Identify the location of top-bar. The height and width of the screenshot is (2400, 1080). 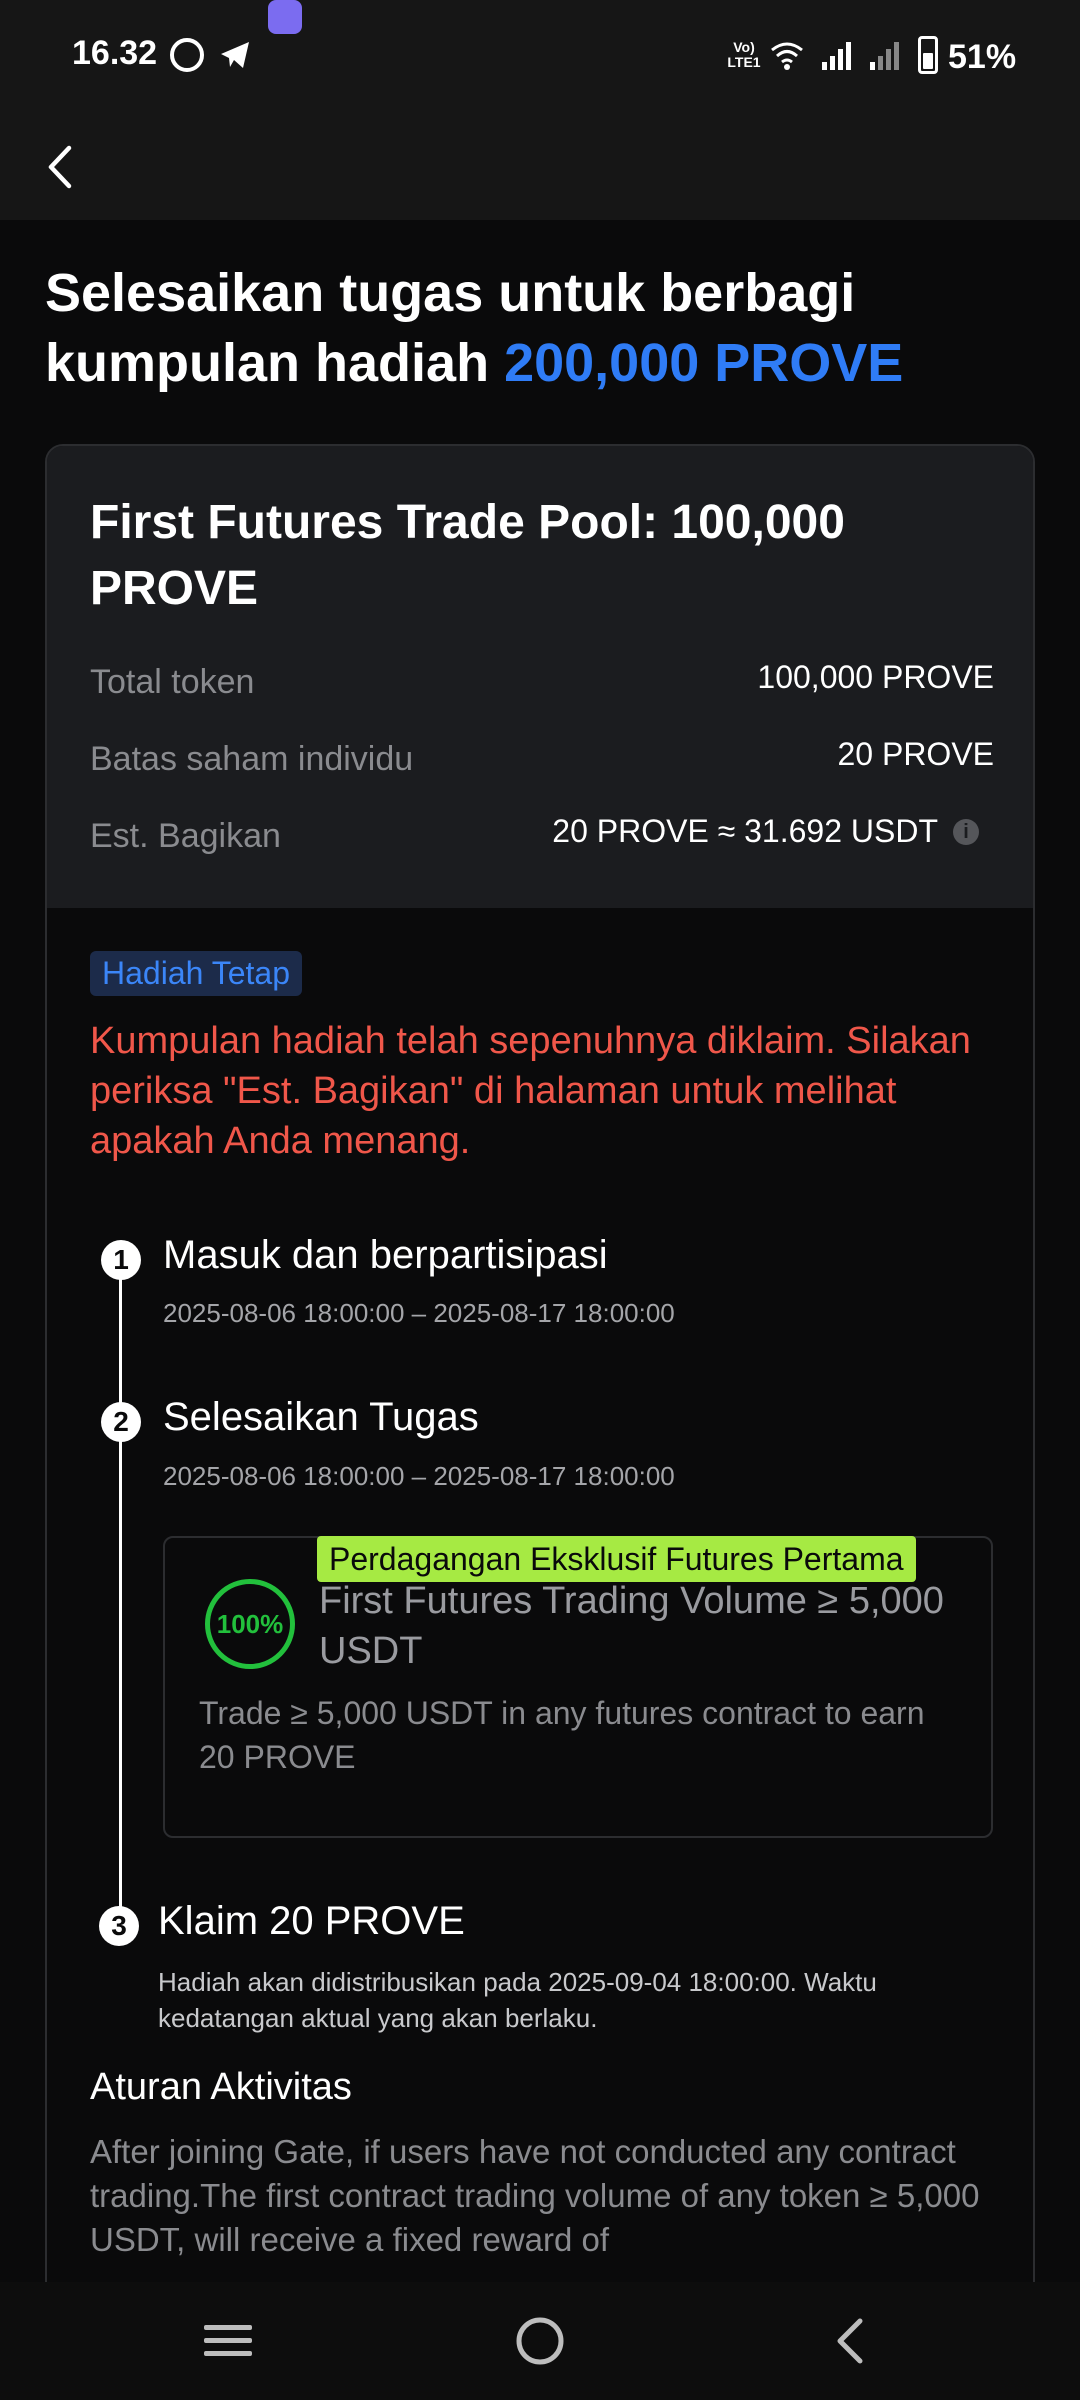
(540, 167).